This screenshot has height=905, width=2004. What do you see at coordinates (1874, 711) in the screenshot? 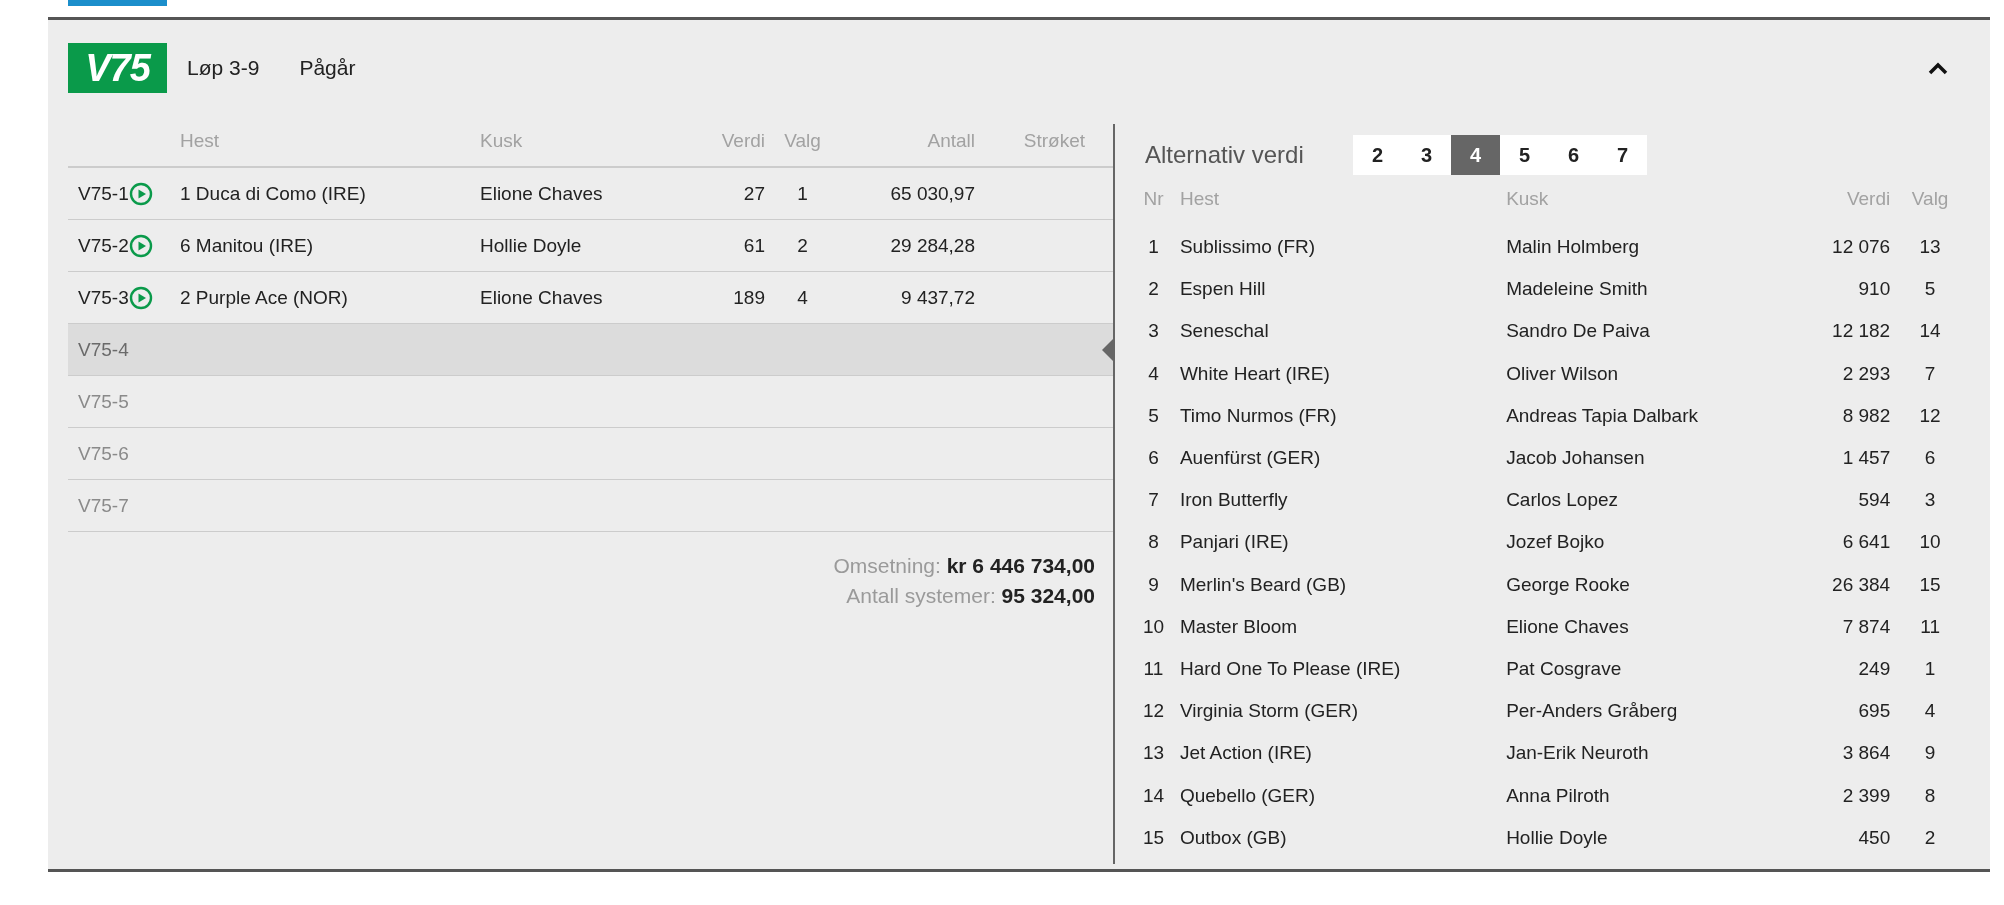
I see `table-cell-text: 695` at bounding box center [1874, 711].